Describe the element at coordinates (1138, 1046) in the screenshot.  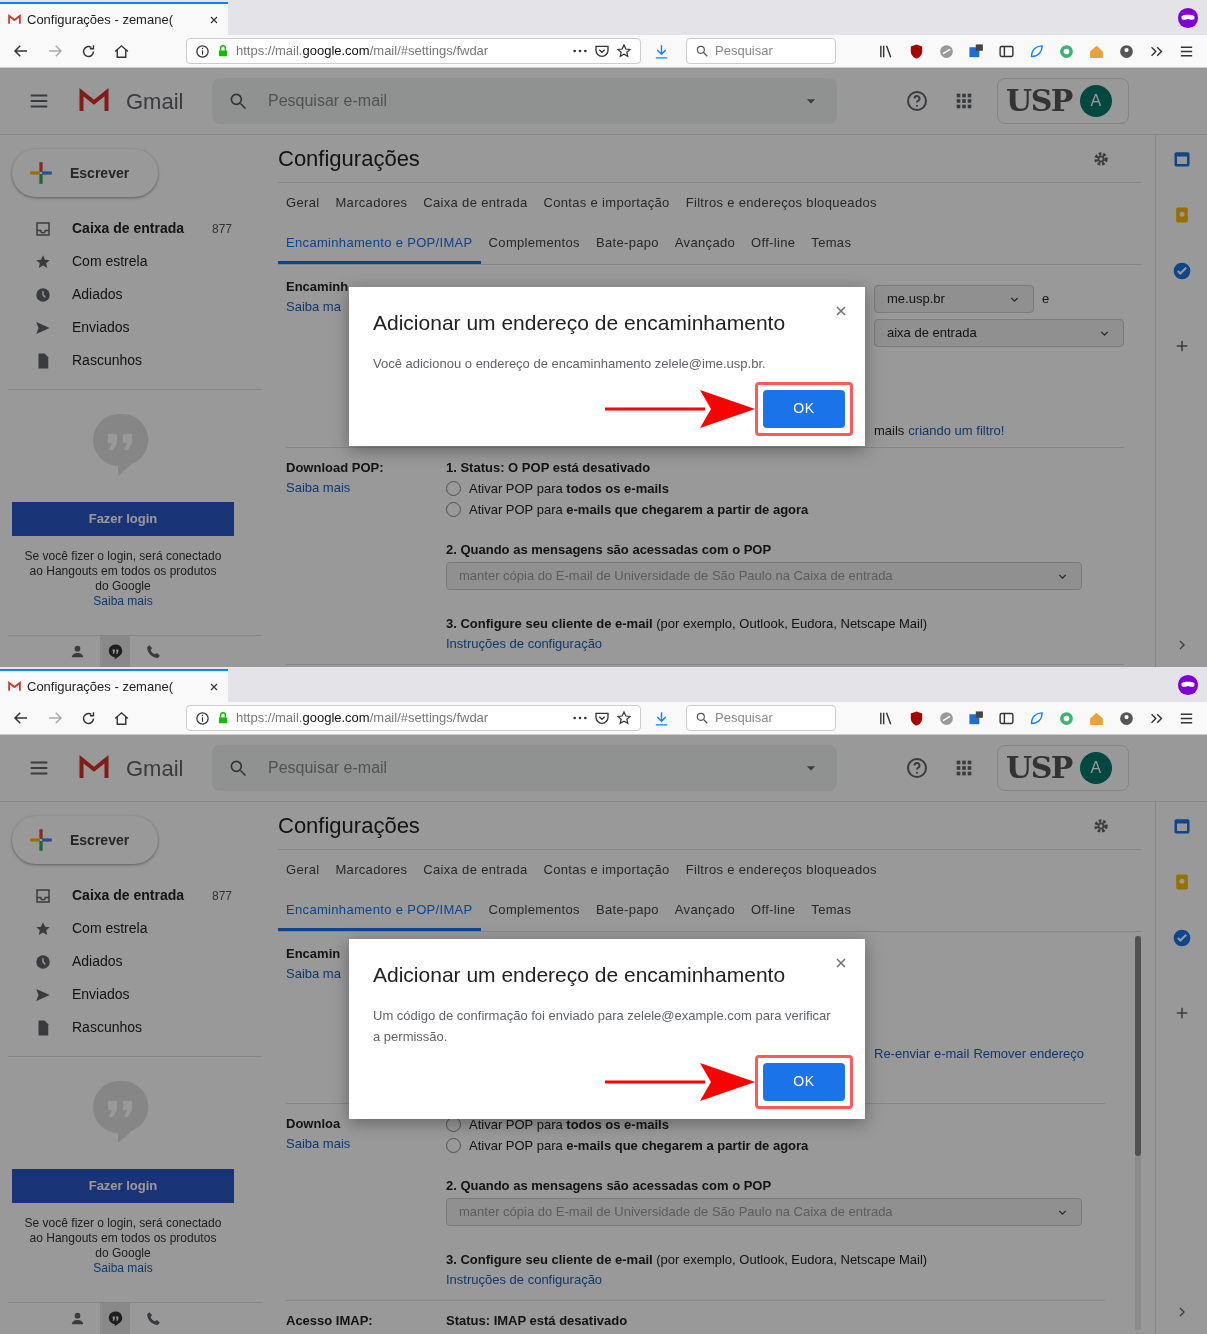
I see `scrollbar-thumb` at that location.